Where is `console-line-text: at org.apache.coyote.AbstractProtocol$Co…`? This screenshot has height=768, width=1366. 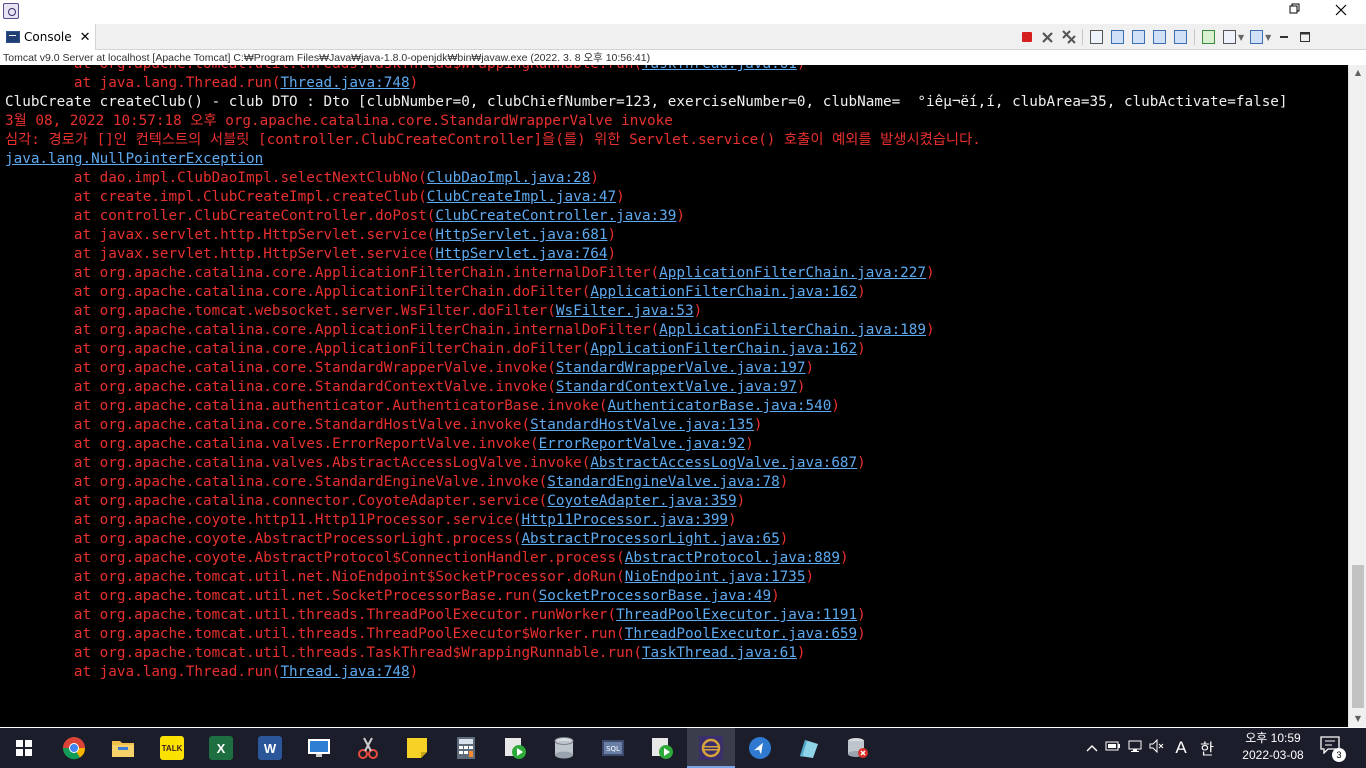 console-line-text: at org.apache.coyote.AbstractProtocol$Co… is located at coordinates (315, 558).